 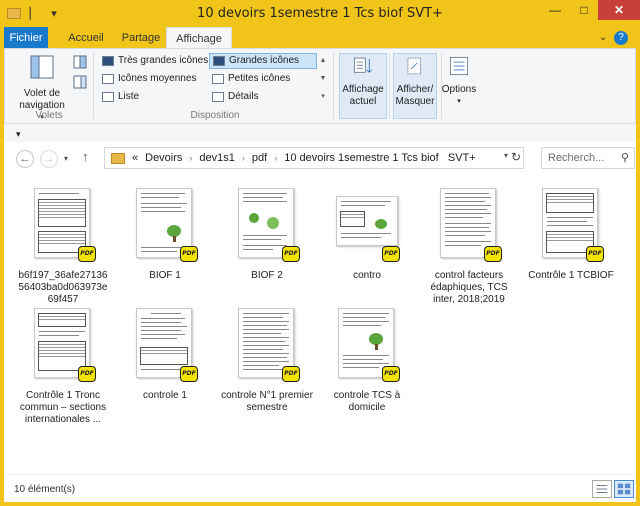 I want to click on file-item: PDF Contrôle 1 TCBIOF, so click(x=571, y=233).